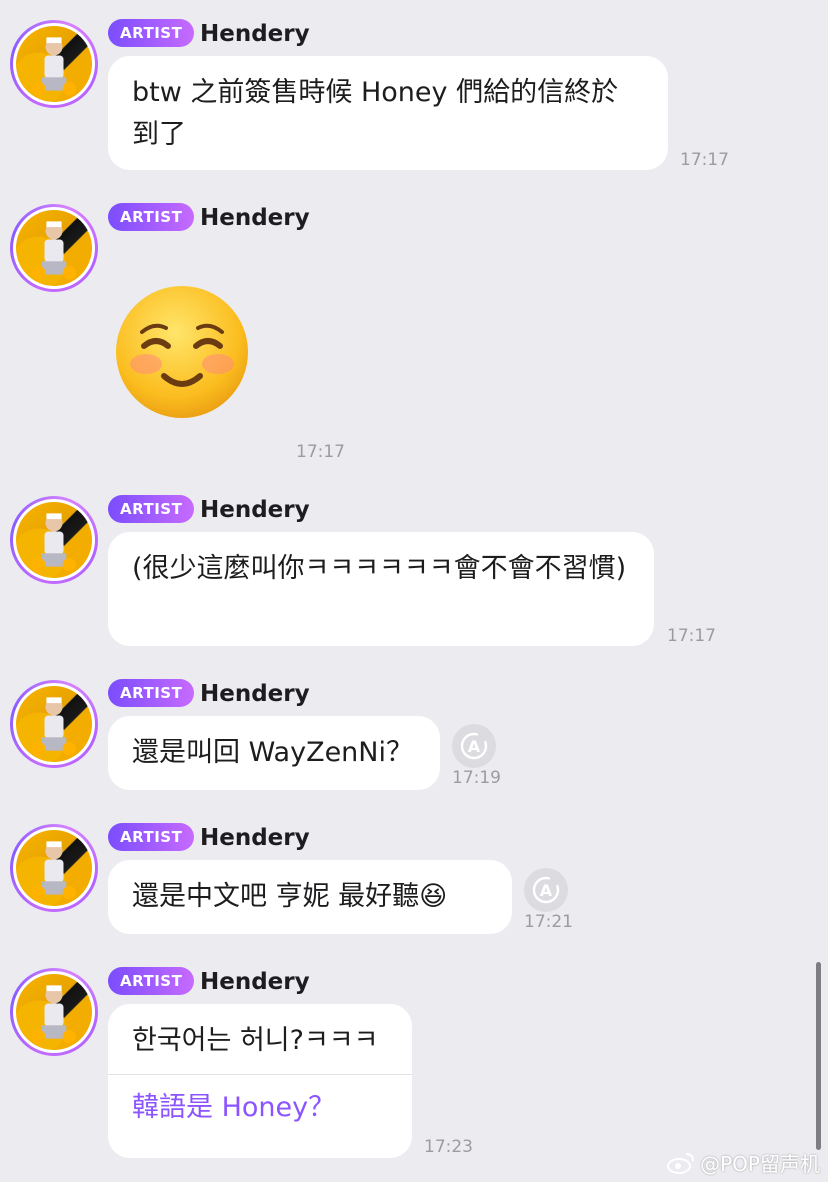  I want to click on message-bubble: 還是叫回 WayZenNi？, so click(274, 753).